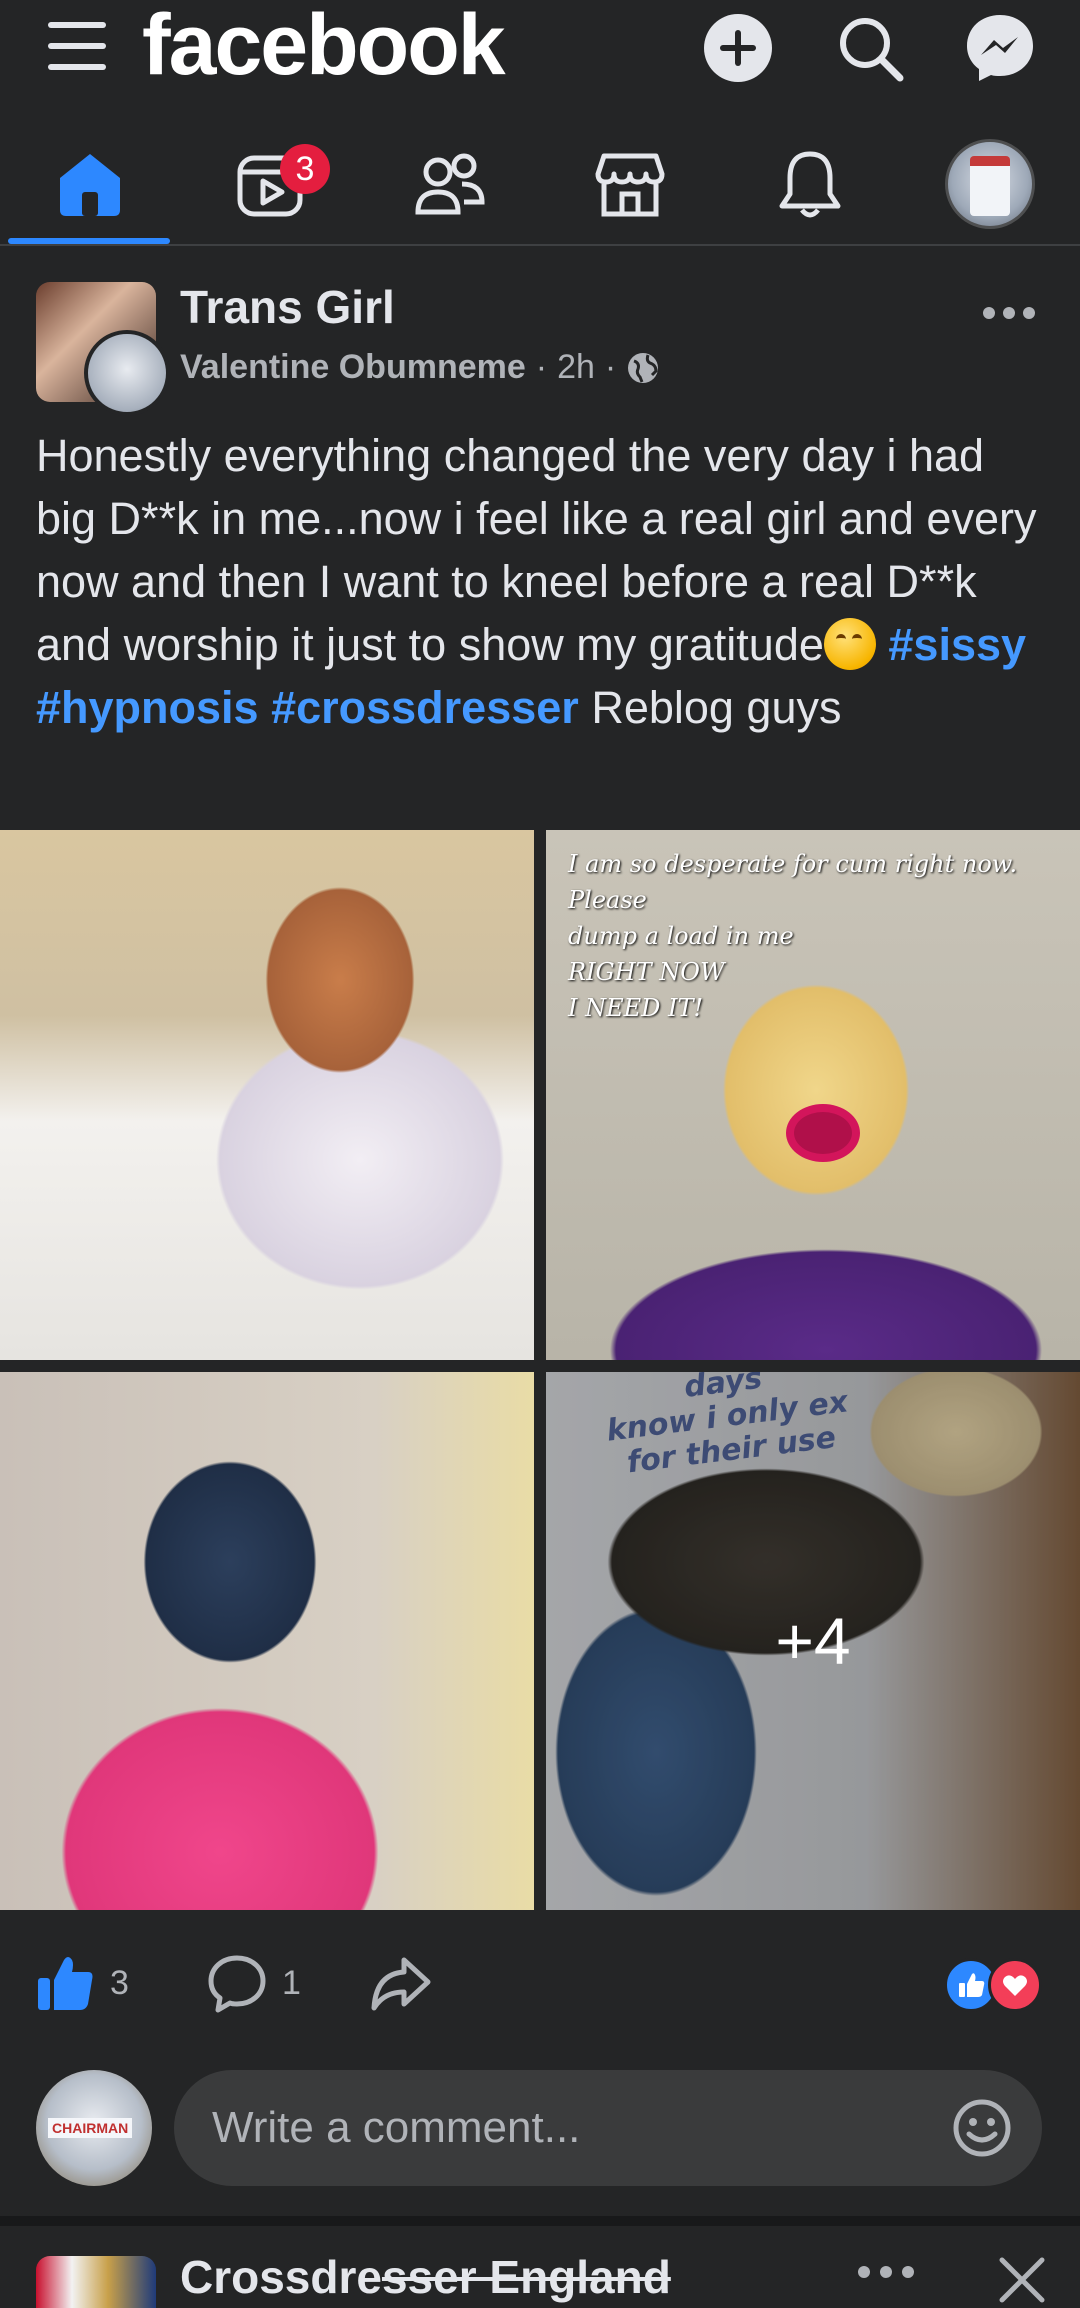 The width and height of the screenshot is (1080, 2308). I want to click on comment-input, so click(562, 2128).